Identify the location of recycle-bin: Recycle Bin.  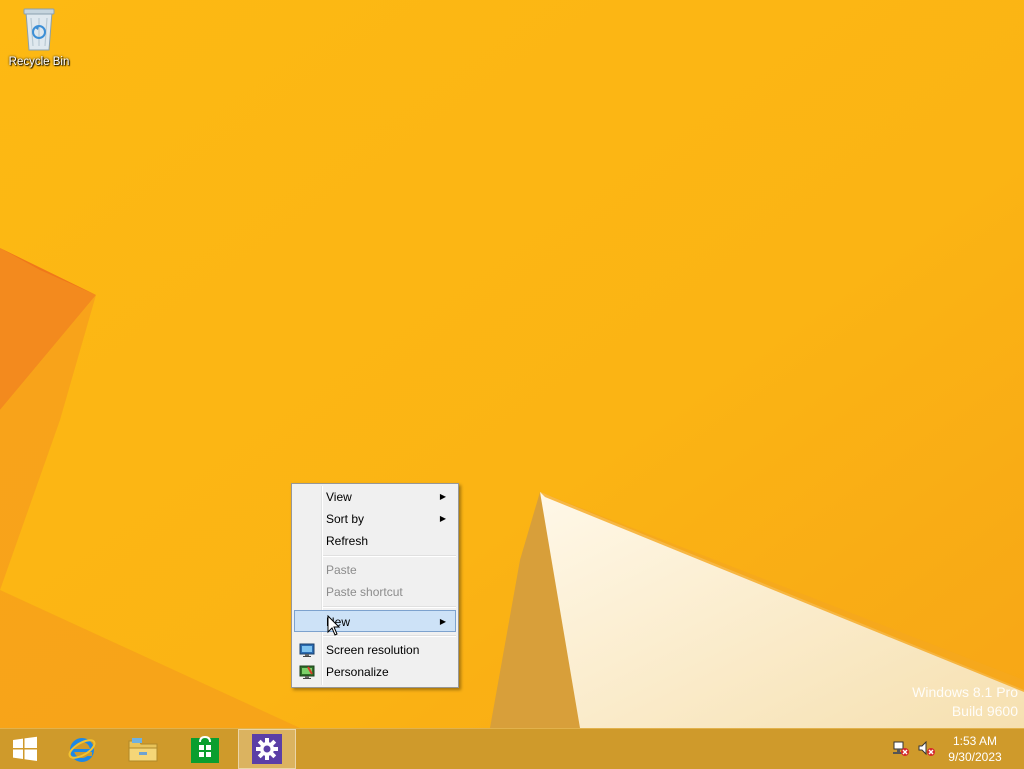
(39, 37).